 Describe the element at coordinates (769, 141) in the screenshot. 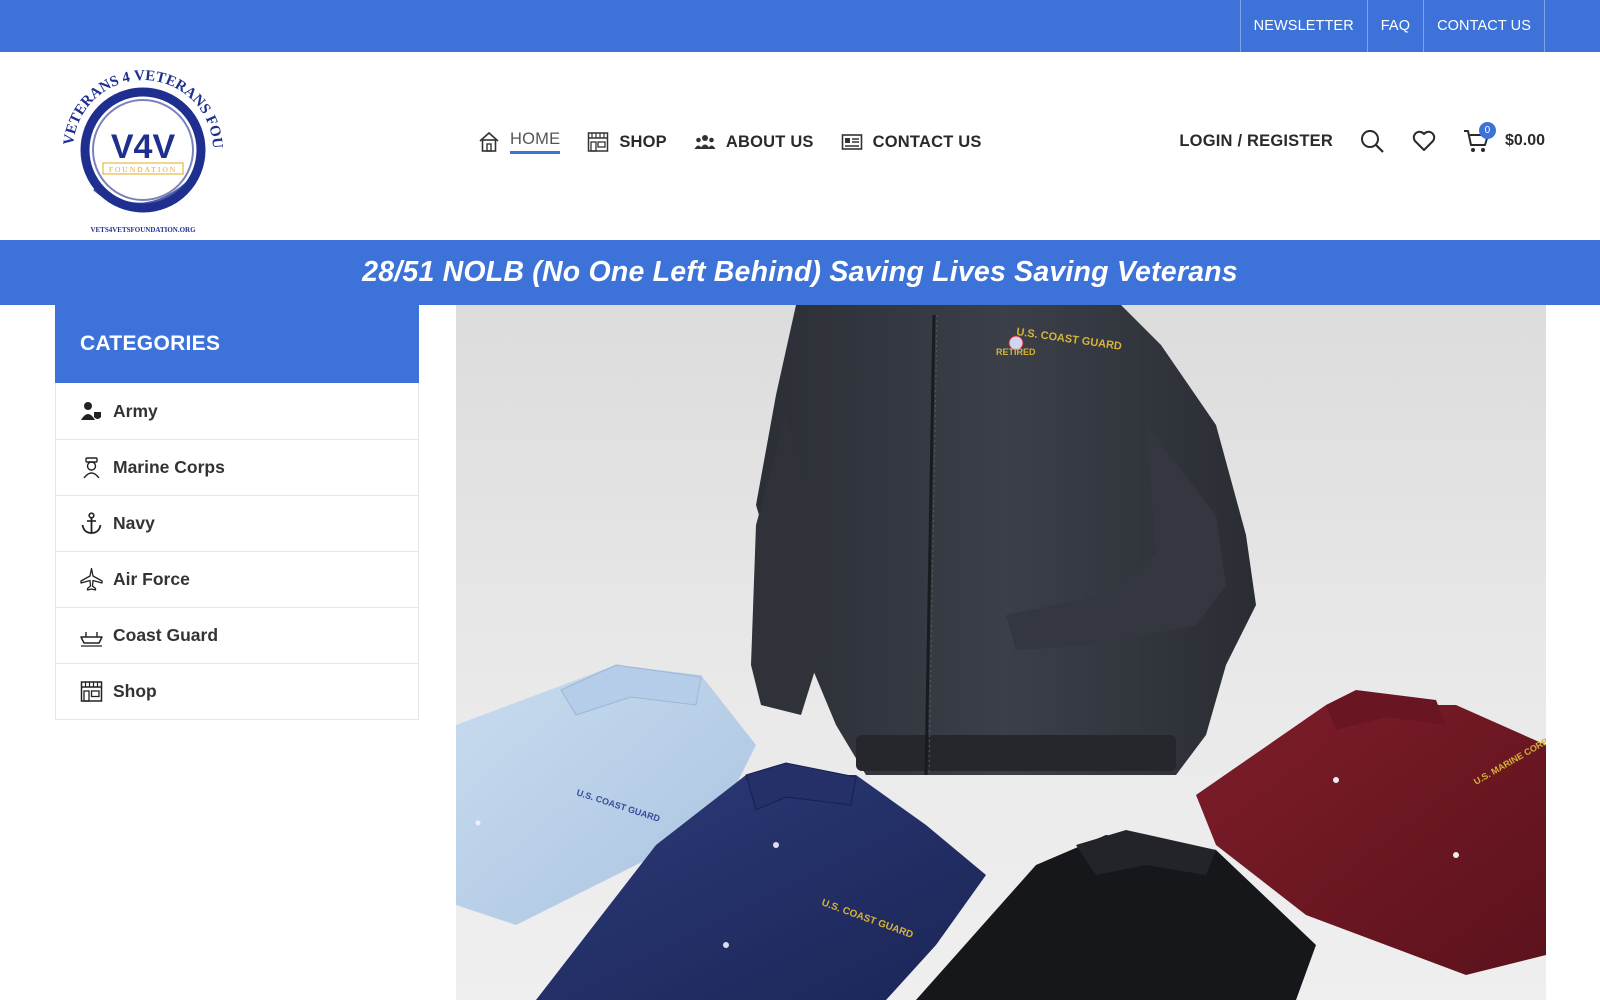

I see `nav-about-label: ABOUT US` at that location.